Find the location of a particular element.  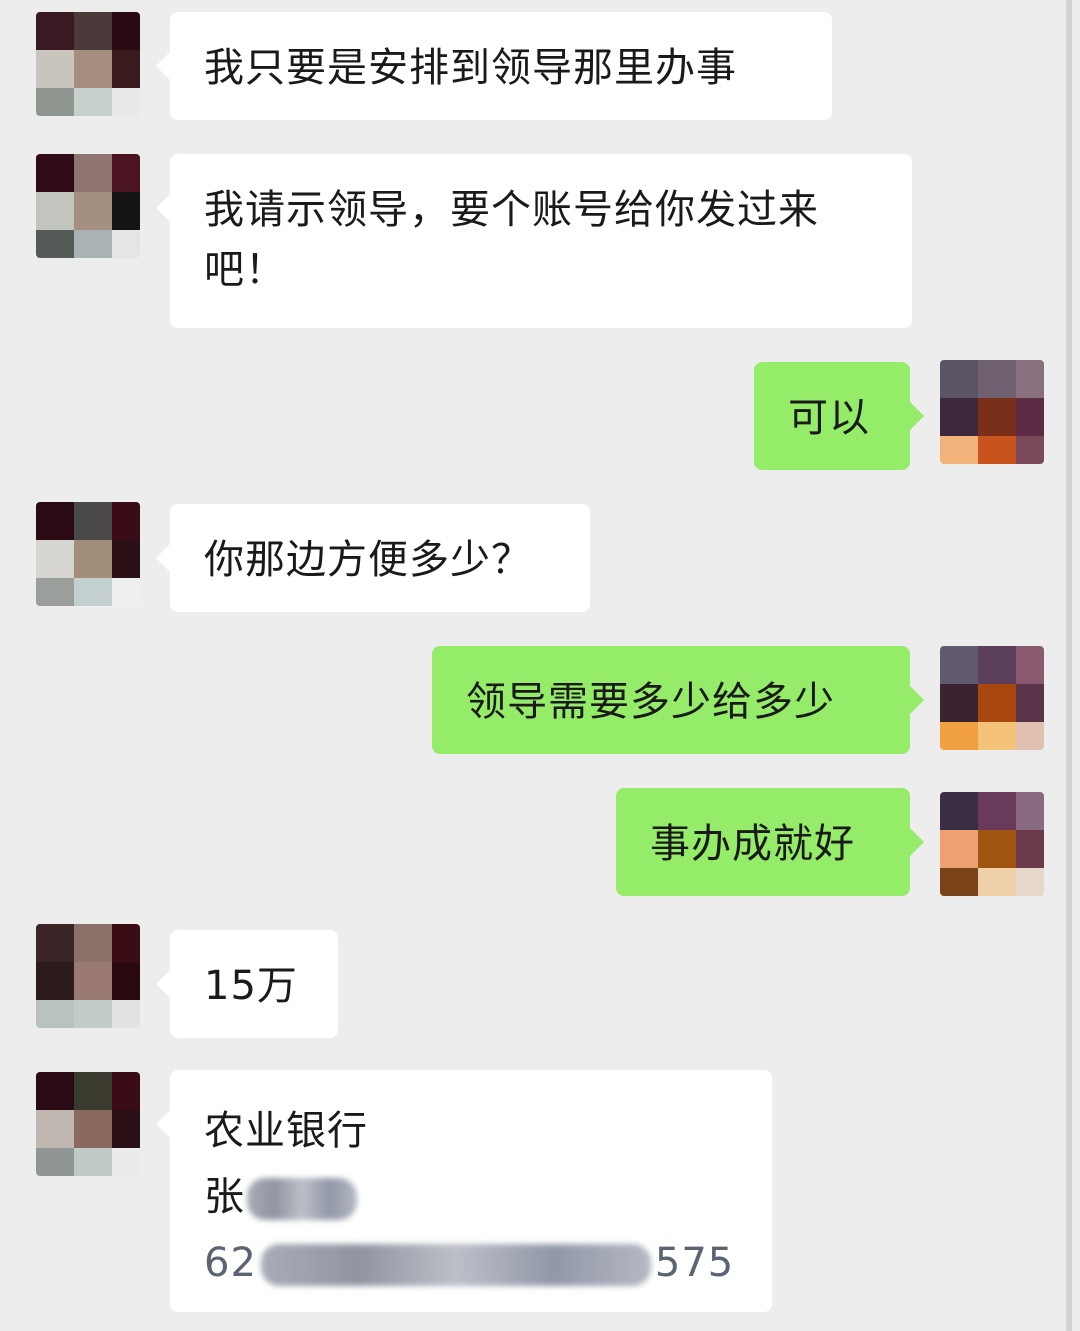

message-text: 15万 is located at coordinates (251, 986).